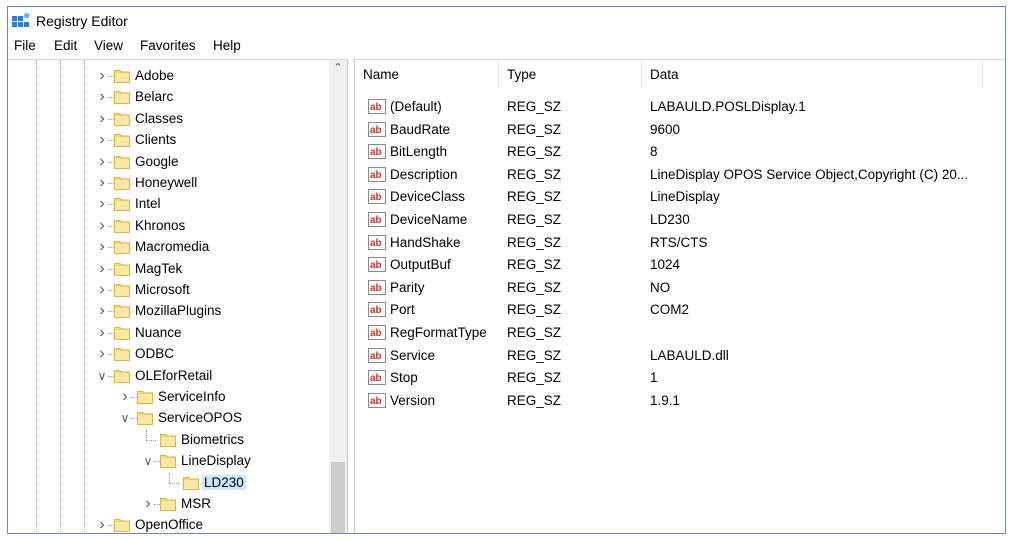 The image size is (1014, 539). I want to click on tree-connector, so click(146, 434).